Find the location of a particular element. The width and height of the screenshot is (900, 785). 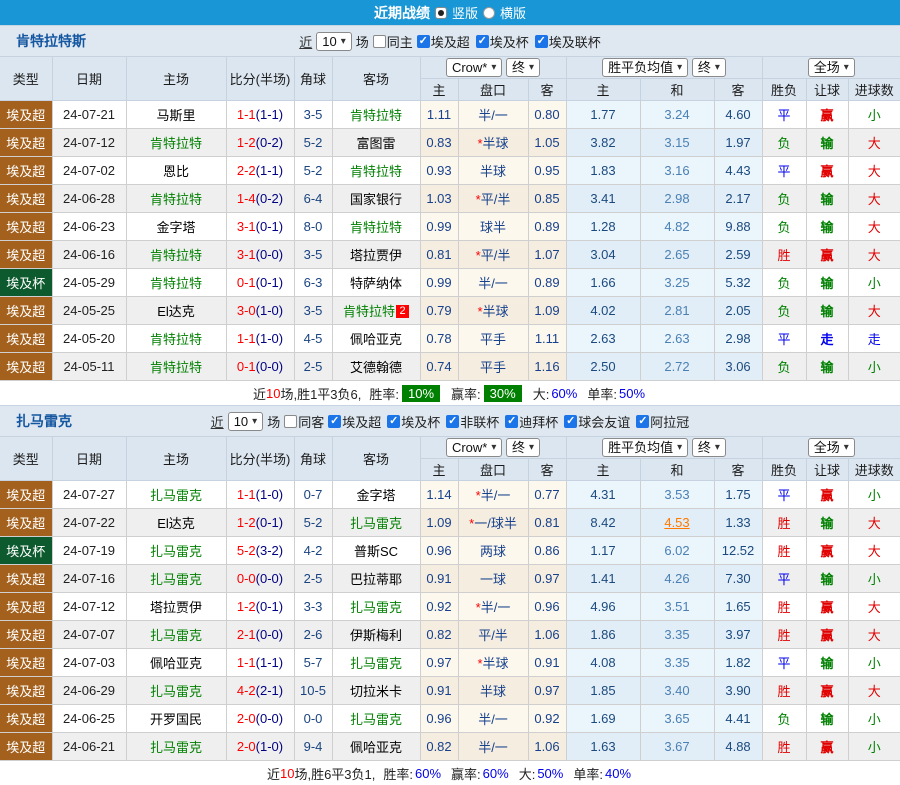

col-mean-away: 客 is located at coordinates (738, 89).